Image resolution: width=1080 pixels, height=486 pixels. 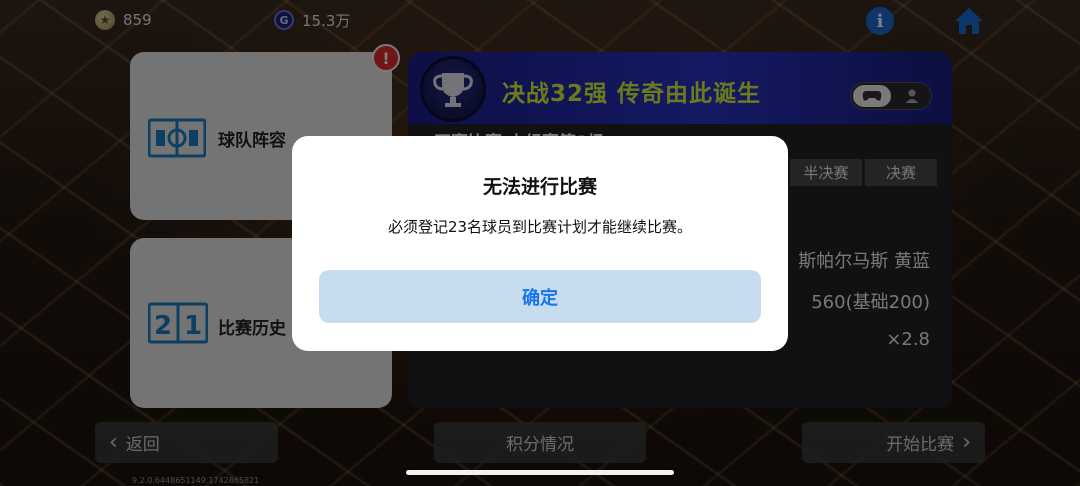 What do you see at coordinates (540, 472) in the screenshot?
I see `home-indicator` at bounding box center [540, 472].